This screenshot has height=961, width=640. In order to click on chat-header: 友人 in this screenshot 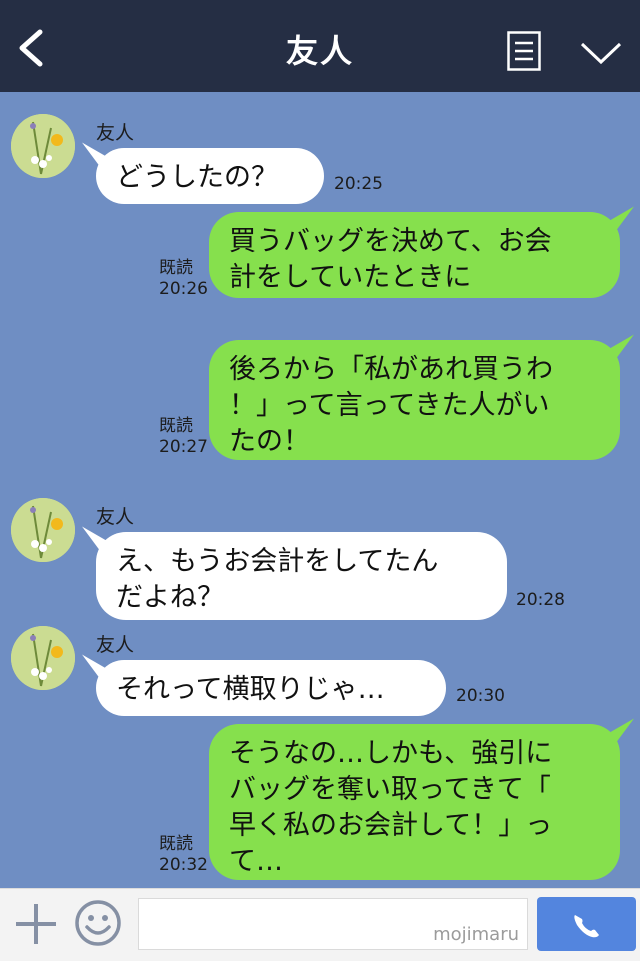, I will do `click(320, 46)`.